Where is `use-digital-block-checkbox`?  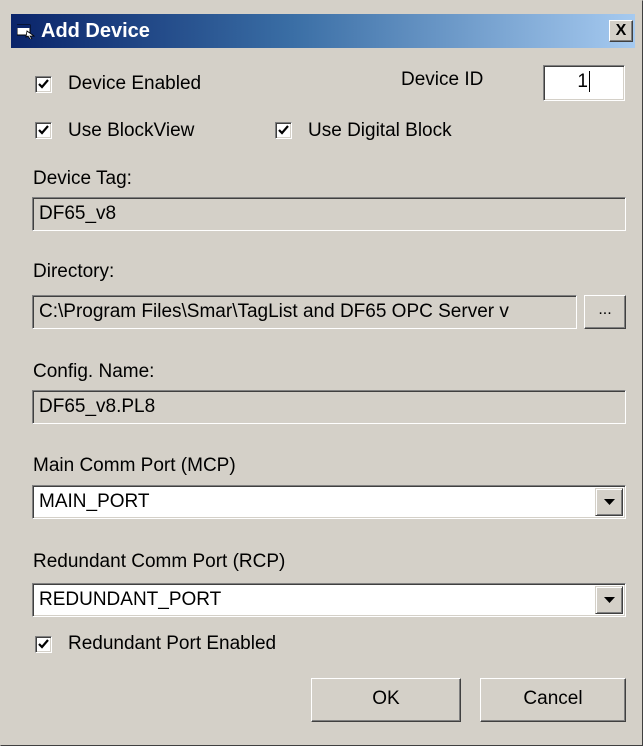 use-digital-block-checkbox is located at coordinates (283, 130).